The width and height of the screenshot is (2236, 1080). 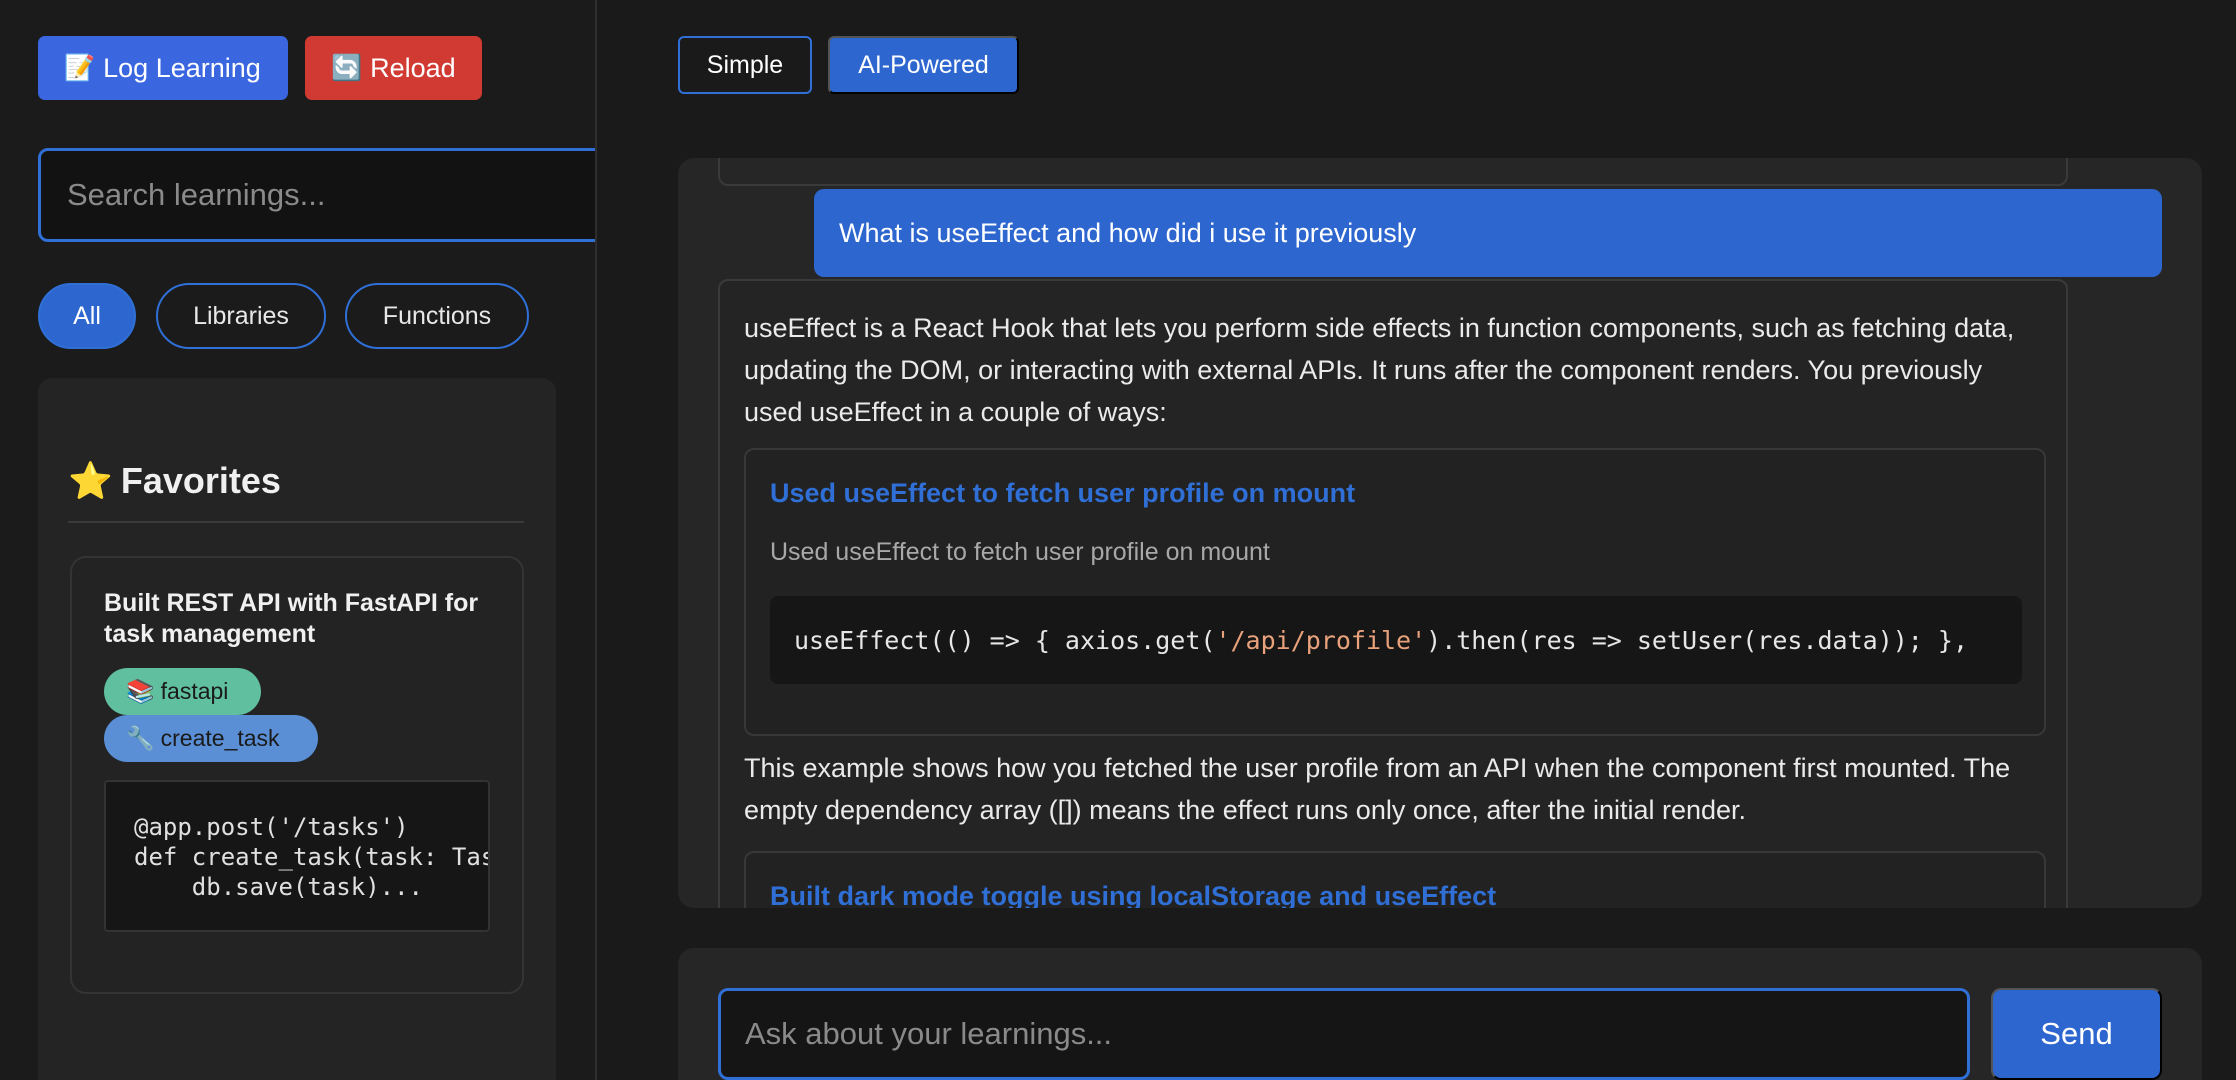 I want to click on filter-all: All, so click(x=87, y=316).